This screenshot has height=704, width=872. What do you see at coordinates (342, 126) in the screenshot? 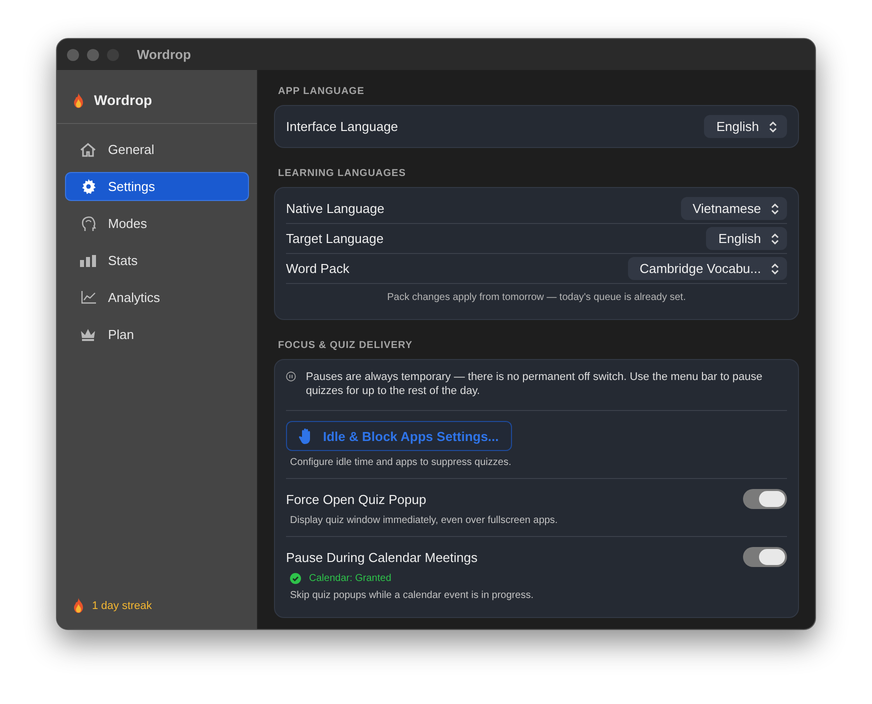
I see `setting-label: Interface Language` at bounding box center [342, 126].